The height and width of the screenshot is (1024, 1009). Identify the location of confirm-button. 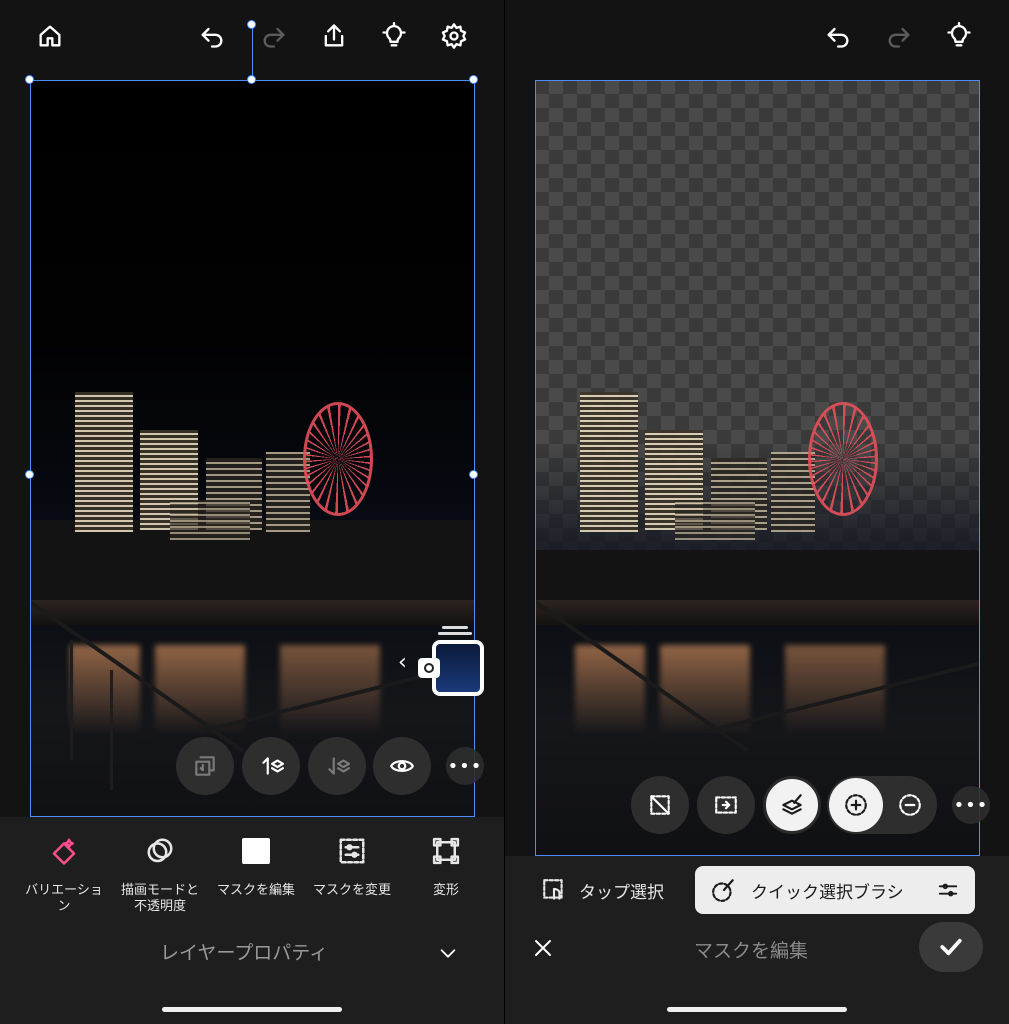
(951, 947).